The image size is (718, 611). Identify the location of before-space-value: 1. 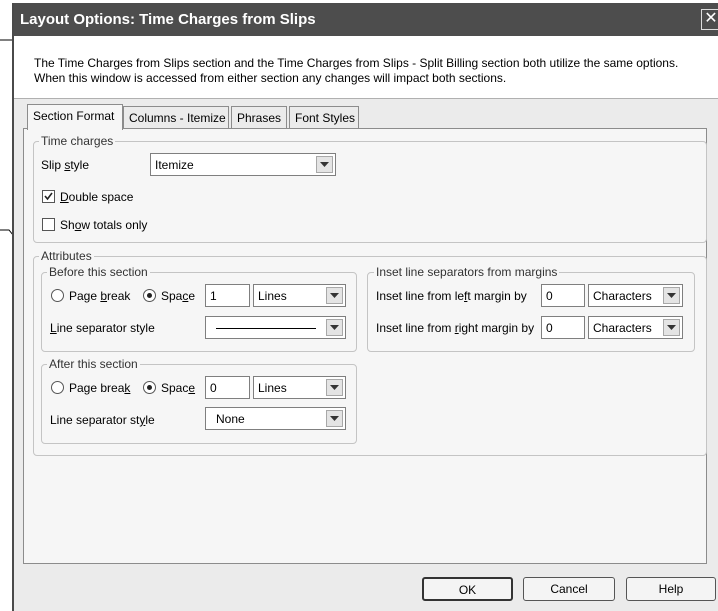
(213, 296).